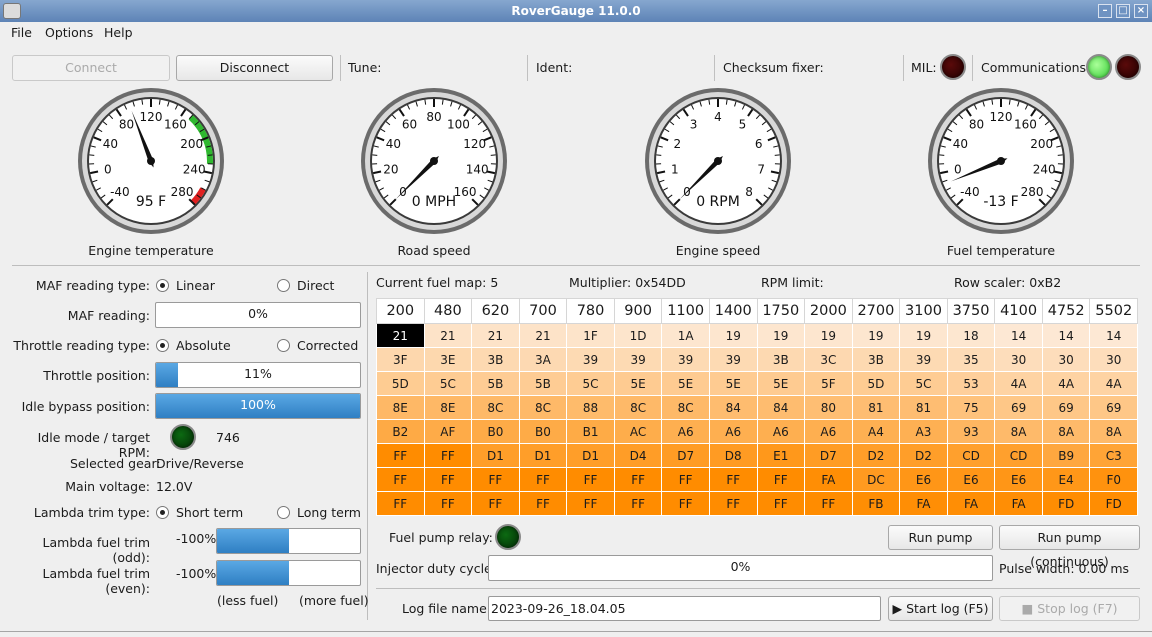 The width and height of the screenshot is (1152, 637). I want to click on fuel-map-cell: 5C, so click(590, 383).